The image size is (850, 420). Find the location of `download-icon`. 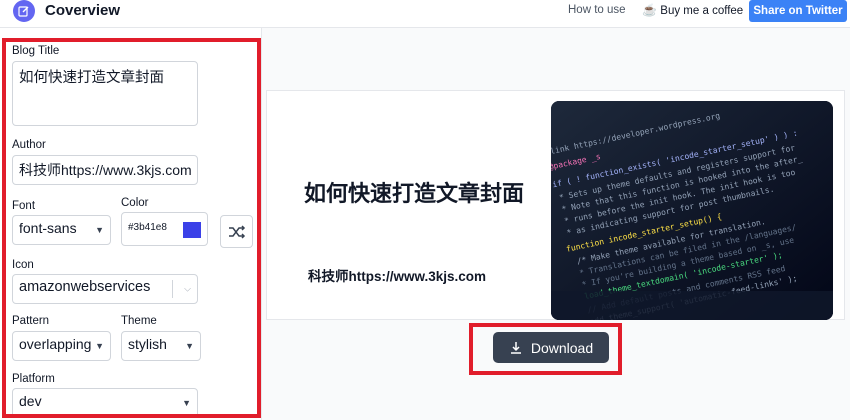

download-icon is located at coordinates (515, 347).